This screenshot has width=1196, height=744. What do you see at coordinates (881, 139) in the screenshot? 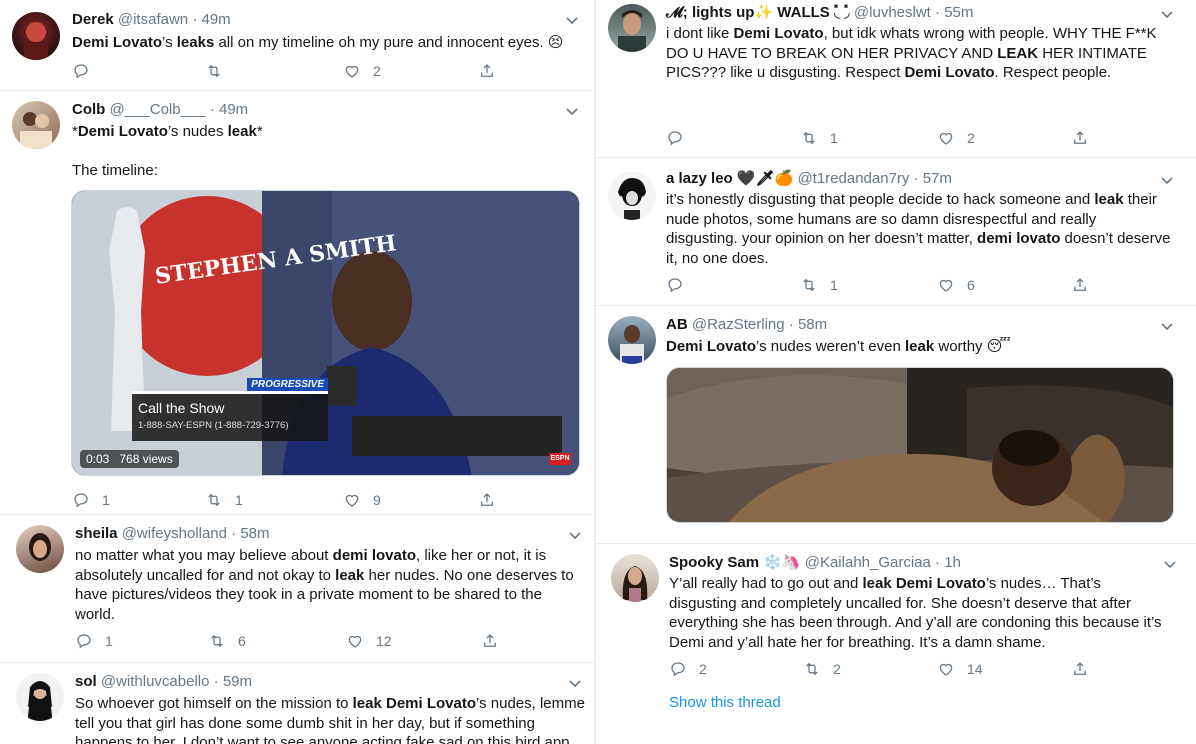
I see `tweet-actions: 1 2` at bounding box center [881, 139].